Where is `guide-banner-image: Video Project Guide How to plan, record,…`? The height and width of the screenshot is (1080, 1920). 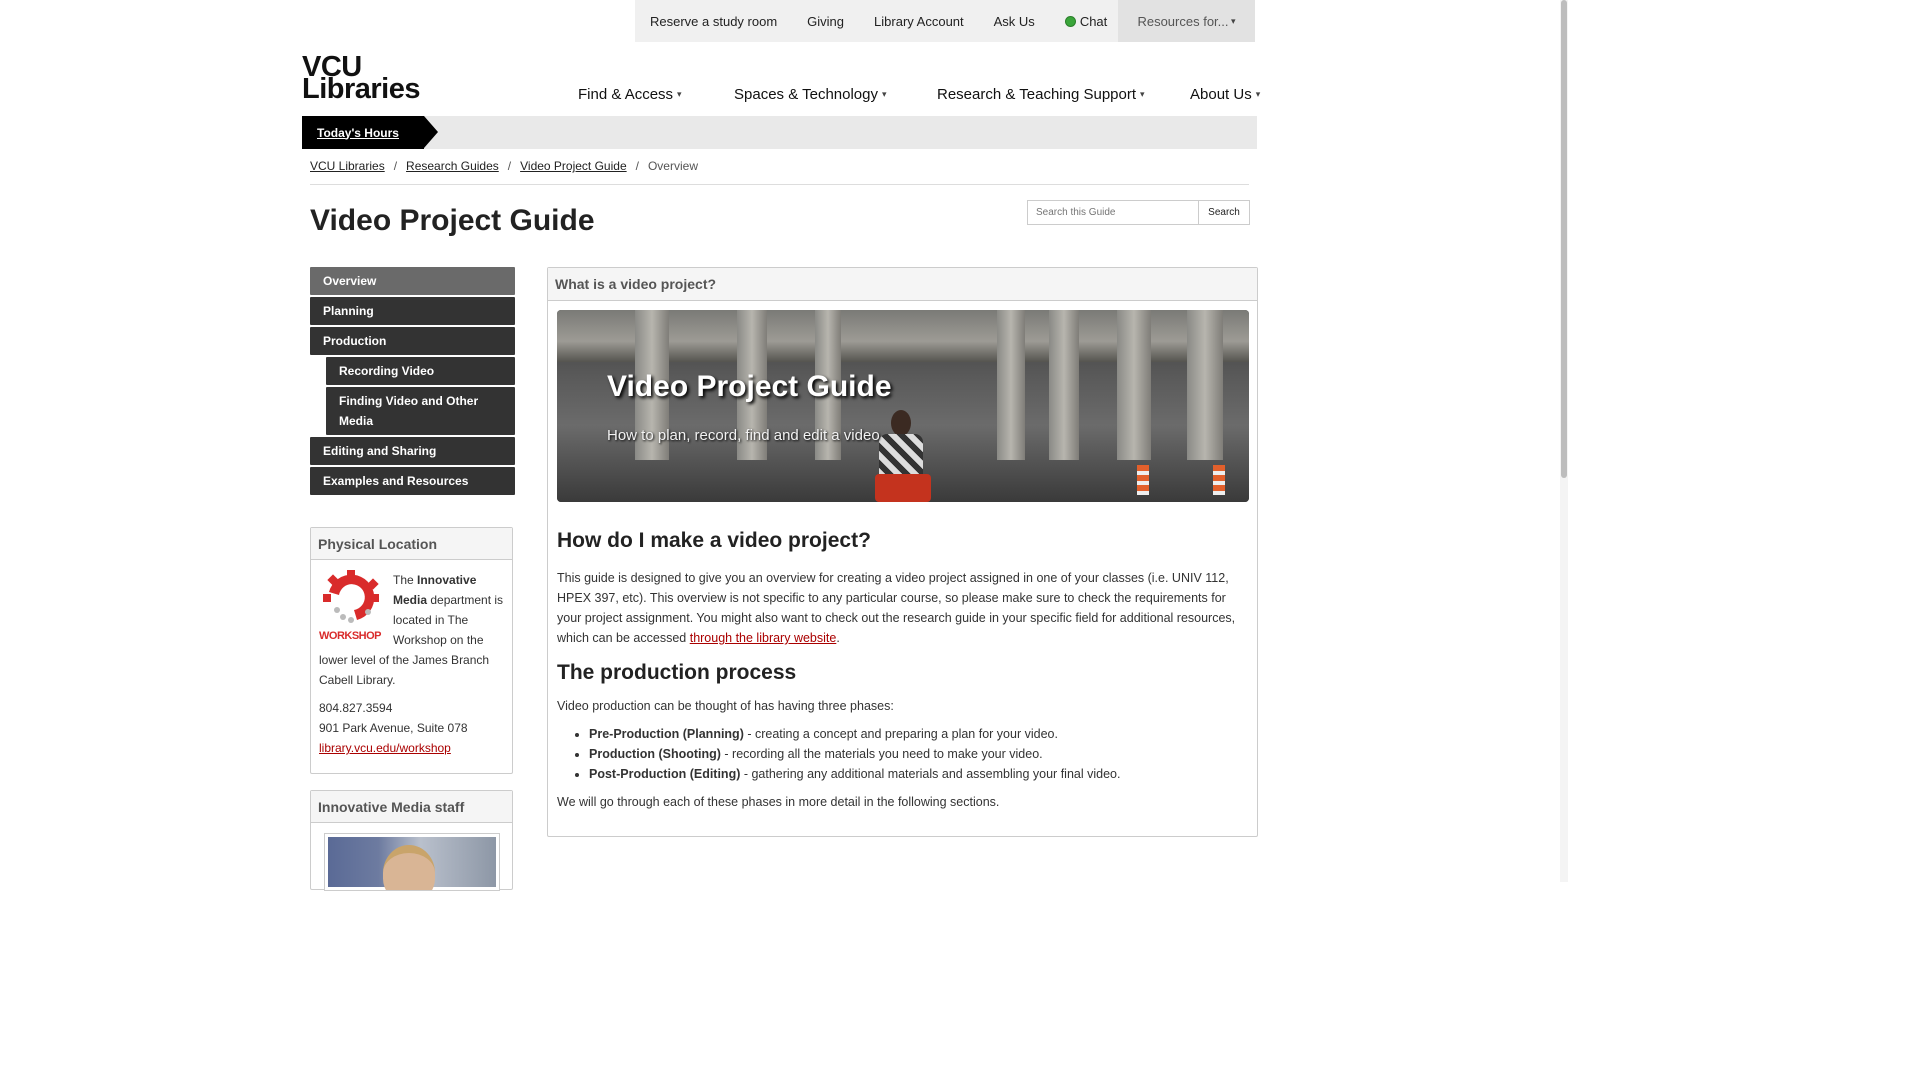
guide-banner-image: Video Project Guide How to plan, record,… is located at coordinates (903, 406).